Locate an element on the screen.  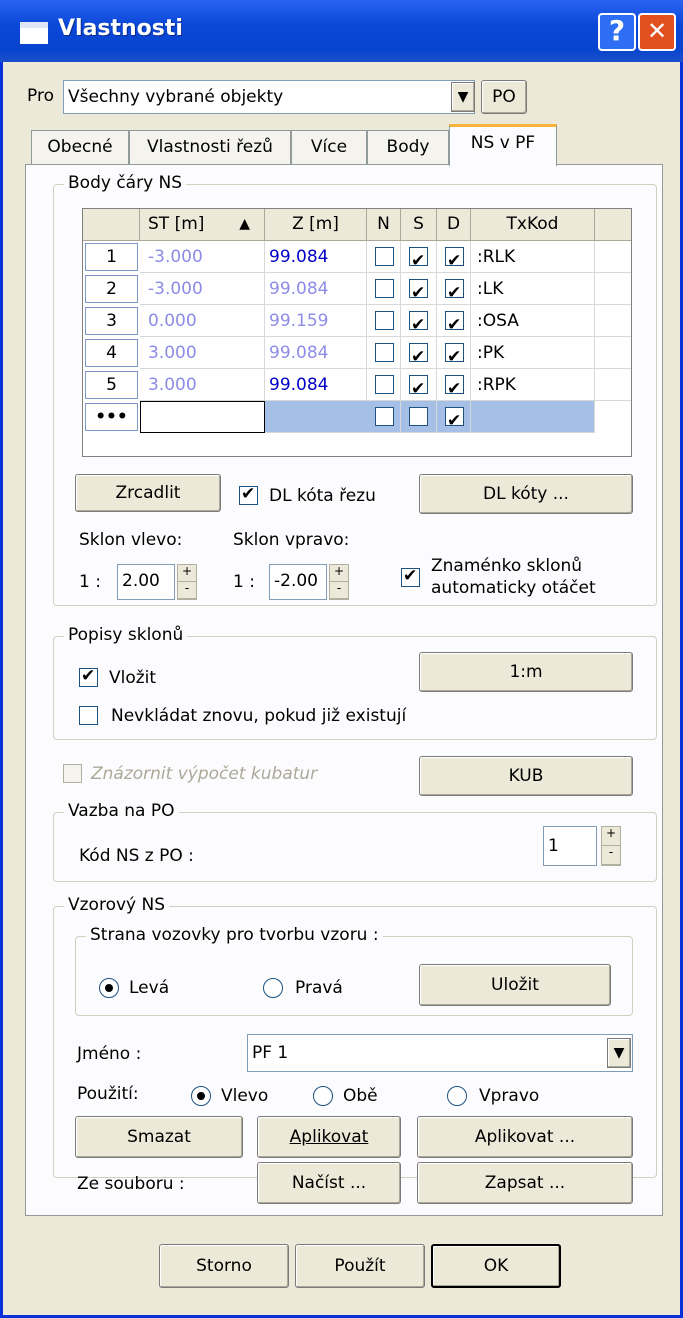
sklon-vlevo-input: 2.00 is located at coordinates (146, 582).